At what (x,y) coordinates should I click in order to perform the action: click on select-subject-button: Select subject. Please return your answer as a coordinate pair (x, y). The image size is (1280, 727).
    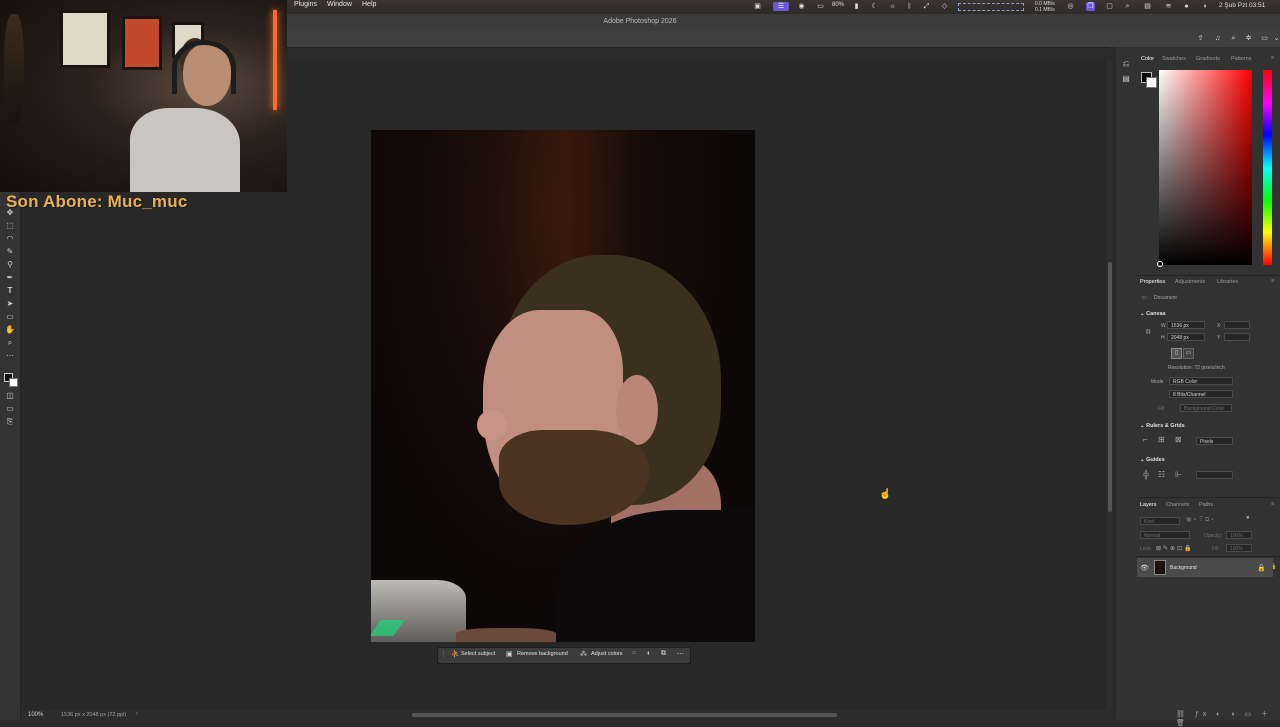
    Looking at the image, I should click on (478, 654).